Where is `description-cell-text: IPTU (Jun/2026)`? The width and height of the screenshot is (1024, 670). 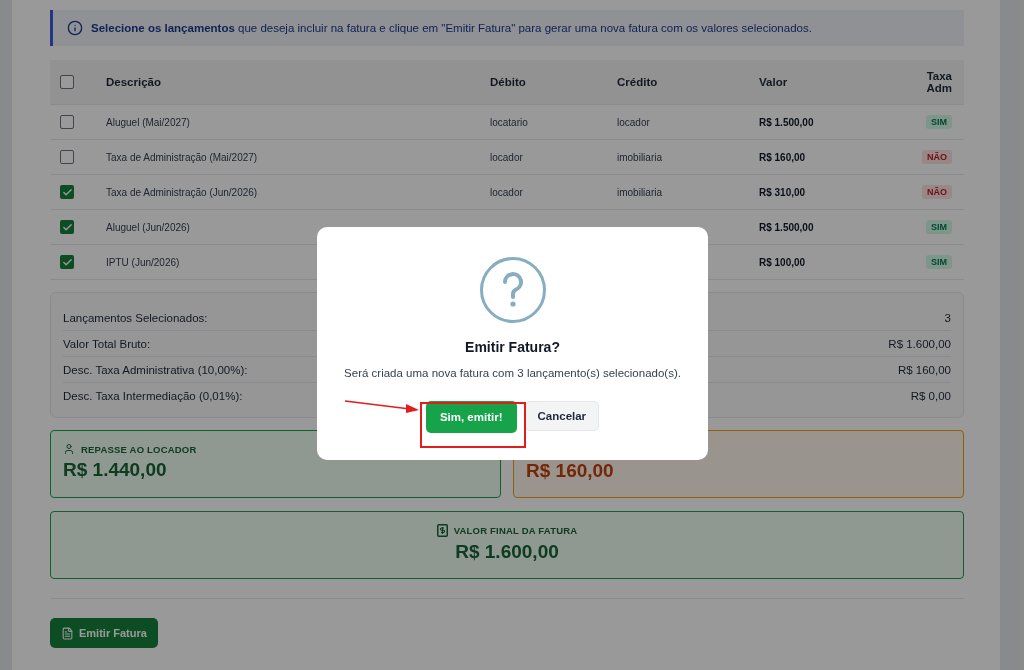
description-cell-text: IPTU (Jun/2026) is located at coordinates (143, 262).